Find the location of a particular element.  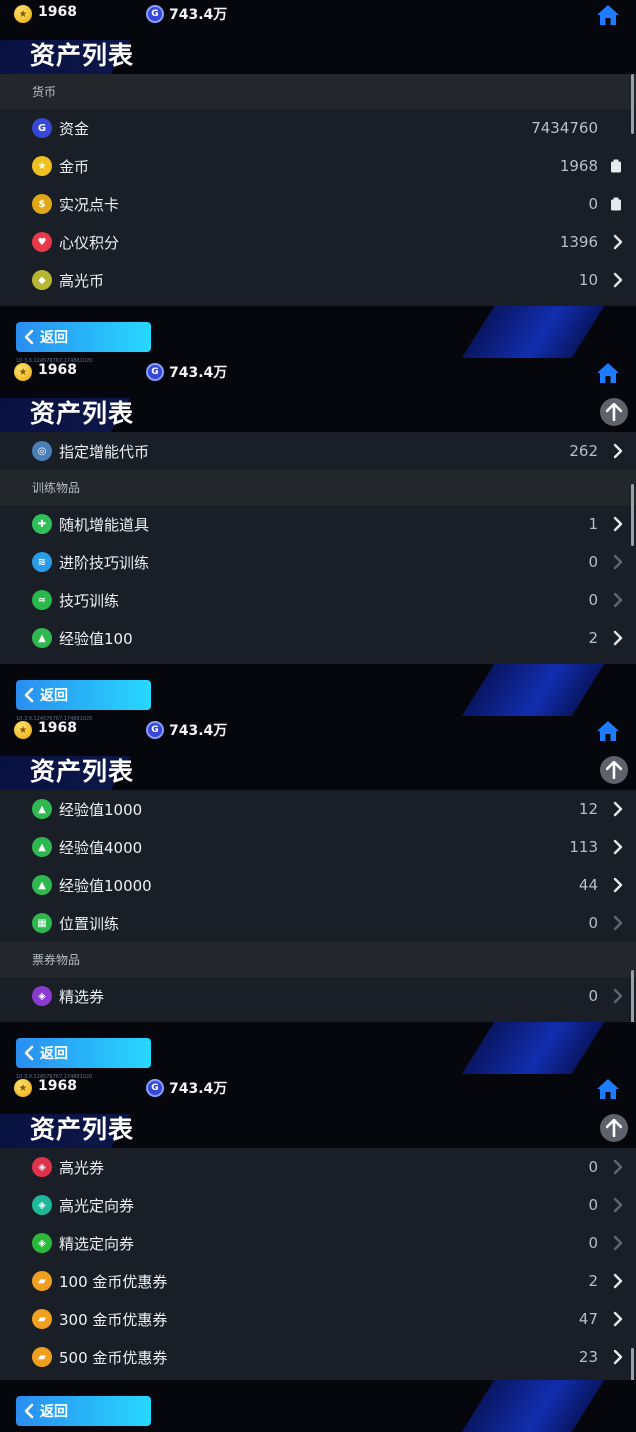

asset-value: 23 is located at coordinates (588, 1357).